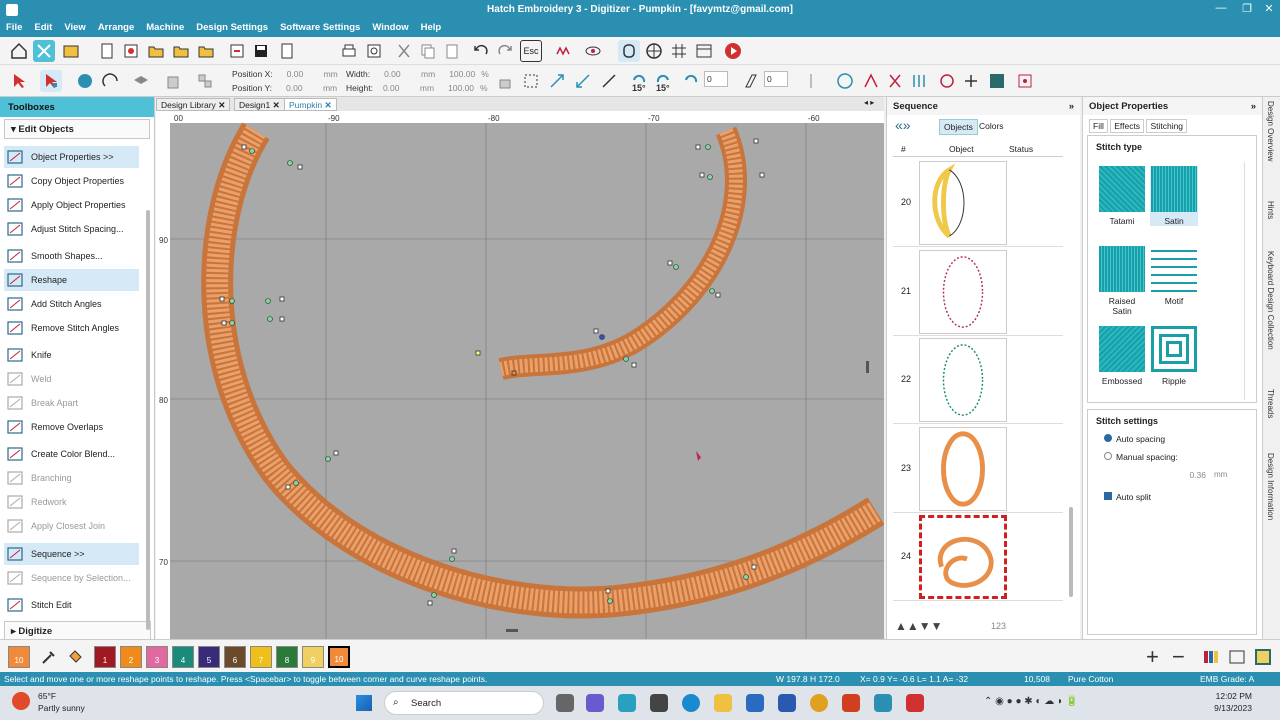 The width and height of the screenshot is (1280, 720). Describe the element at coordinates (349, 51) in the screenshot. I see `print-icon` at that location.